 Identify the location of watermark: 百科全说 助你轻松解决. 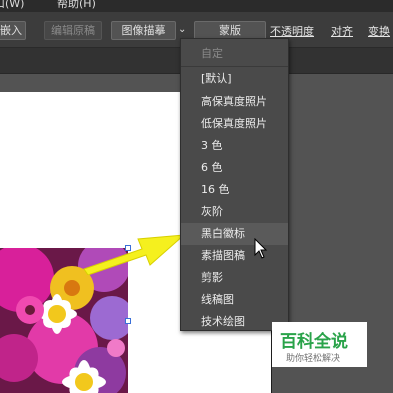
(319, 344).